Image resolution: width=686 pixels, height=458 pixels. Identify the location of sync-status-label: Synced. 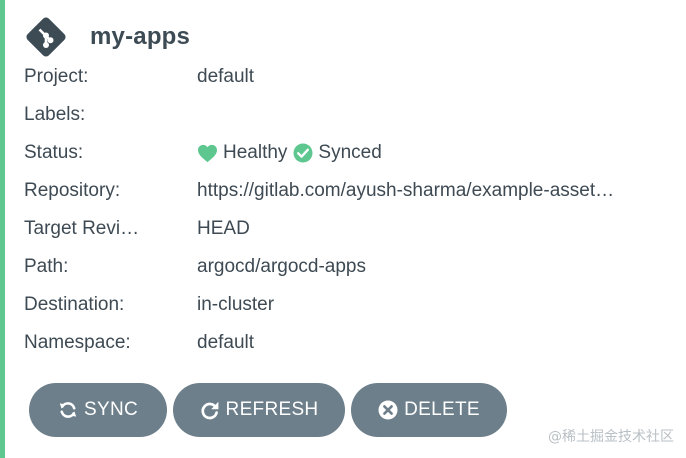
(350, 152).